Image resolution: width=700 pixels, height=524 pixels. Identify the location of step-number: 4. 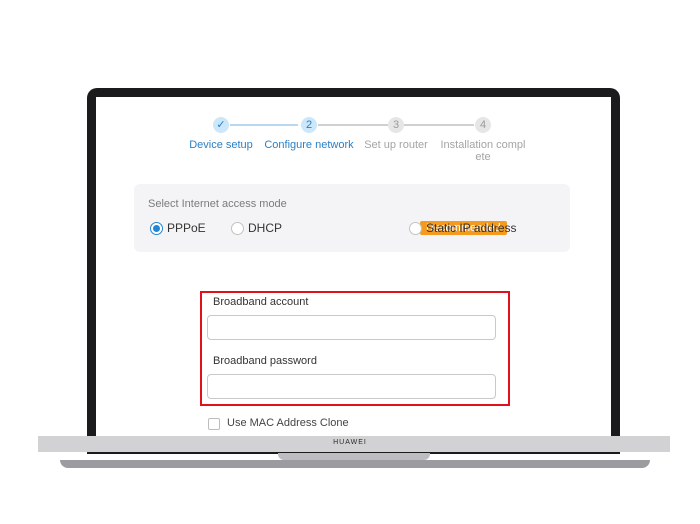
(483, 125).